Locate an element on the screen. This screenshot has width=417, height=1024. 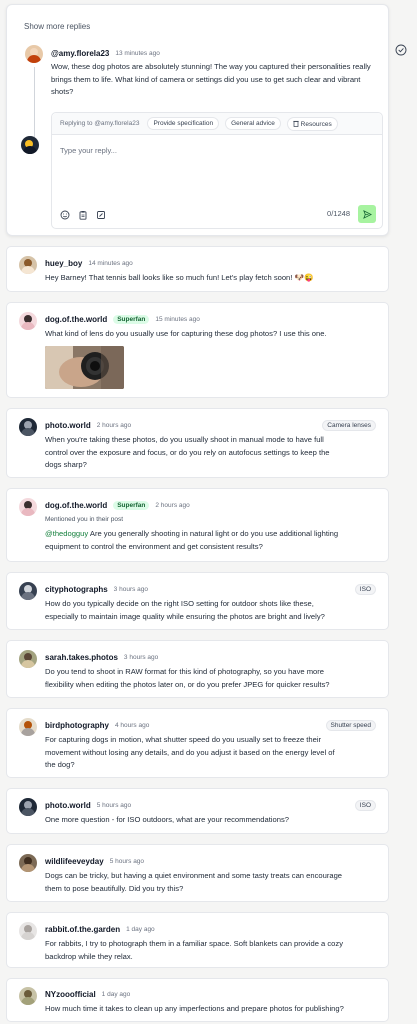
comment-username: birdphotography is located at coordinates (77, 725).